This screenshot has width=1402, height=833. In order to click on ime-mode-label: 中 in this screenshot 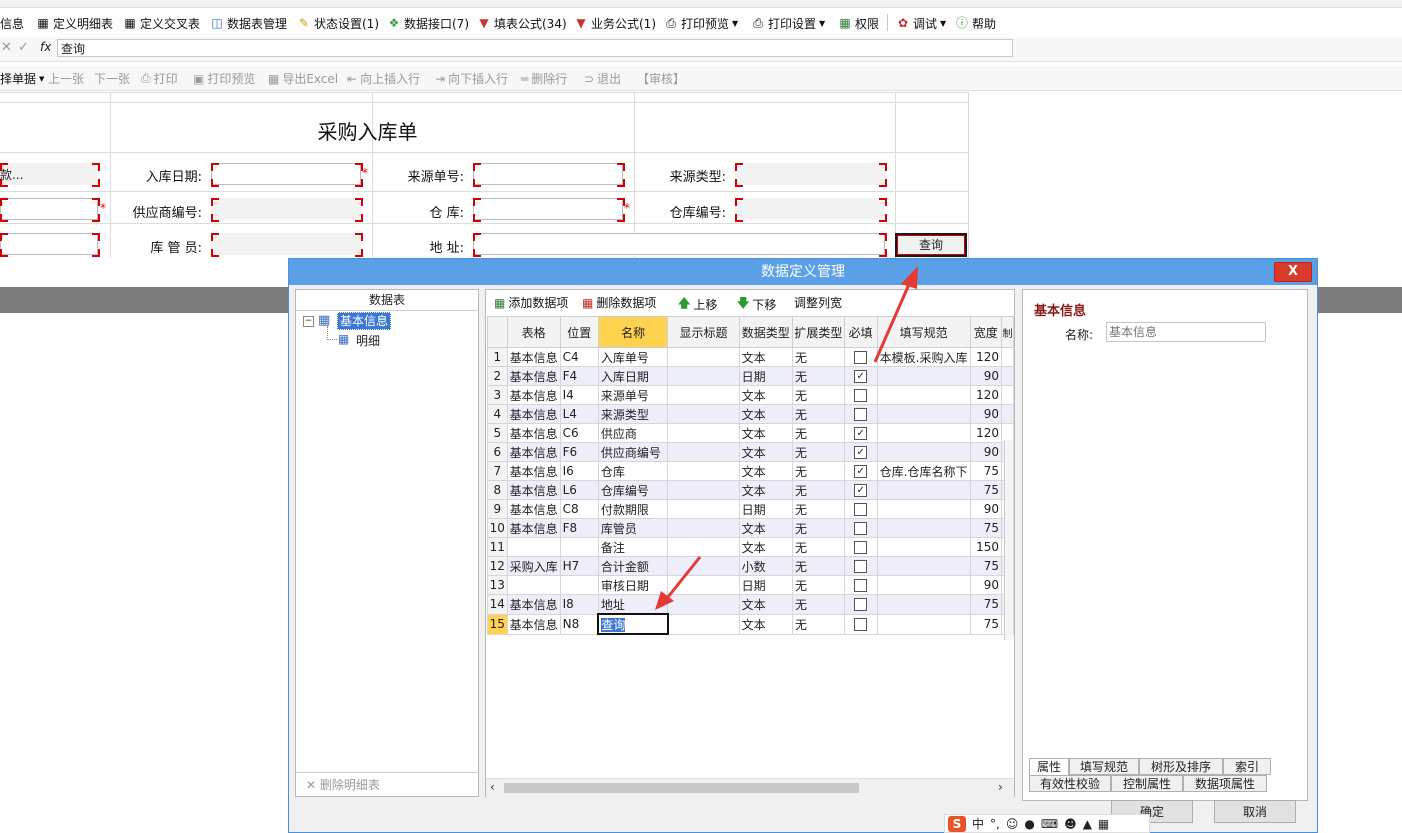, I will do `click(978, 823)`.